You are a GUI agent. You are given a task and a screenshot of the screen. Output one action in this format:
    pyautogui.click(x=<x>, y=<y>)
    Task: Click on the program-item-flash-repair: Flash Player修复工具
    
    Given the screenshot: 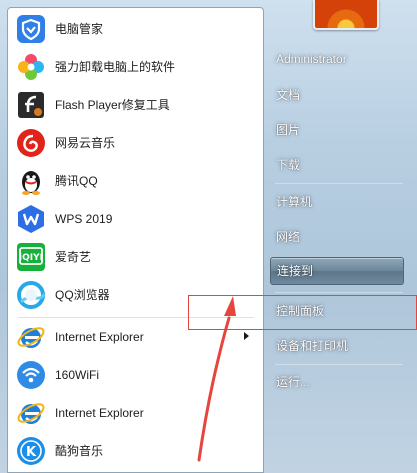 What is the action you would take?
    pyautogui.click(x=135, y=105)
    